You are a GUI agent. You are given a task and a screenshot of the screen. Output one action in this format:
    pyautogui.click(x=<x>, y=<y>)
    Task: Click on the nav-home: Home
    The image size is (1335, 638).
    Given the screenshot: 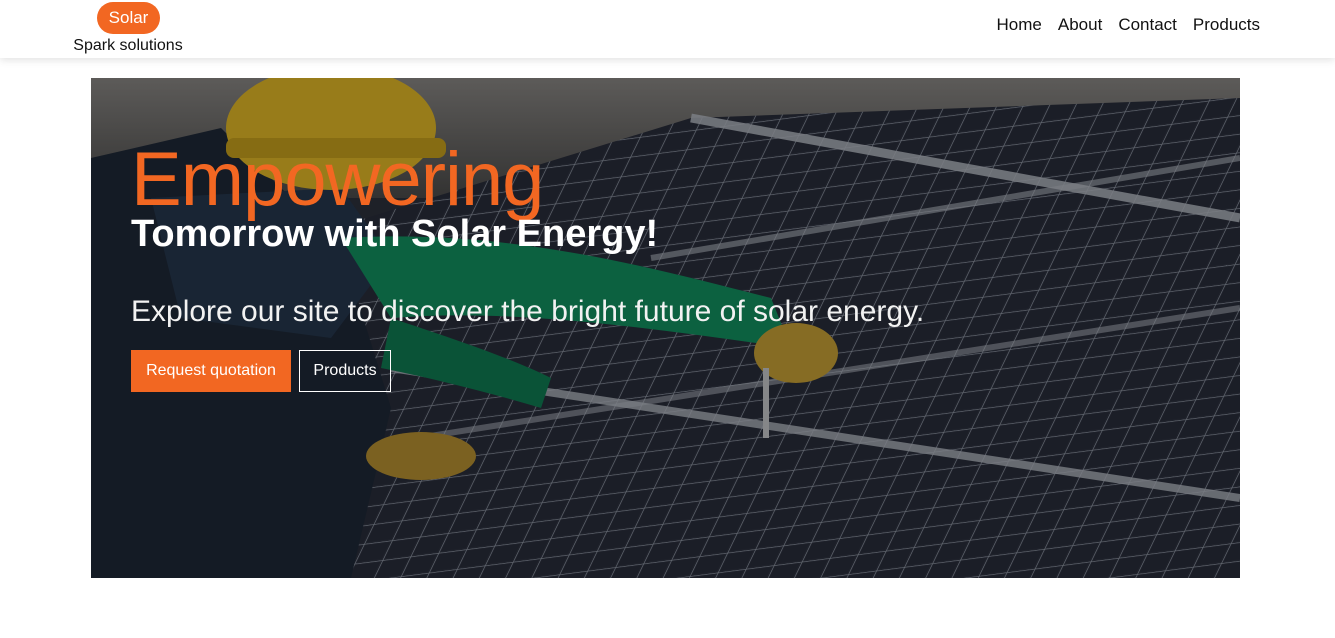 What is the action you would take?
    pyautogui.click(x=1019, y=25)
    